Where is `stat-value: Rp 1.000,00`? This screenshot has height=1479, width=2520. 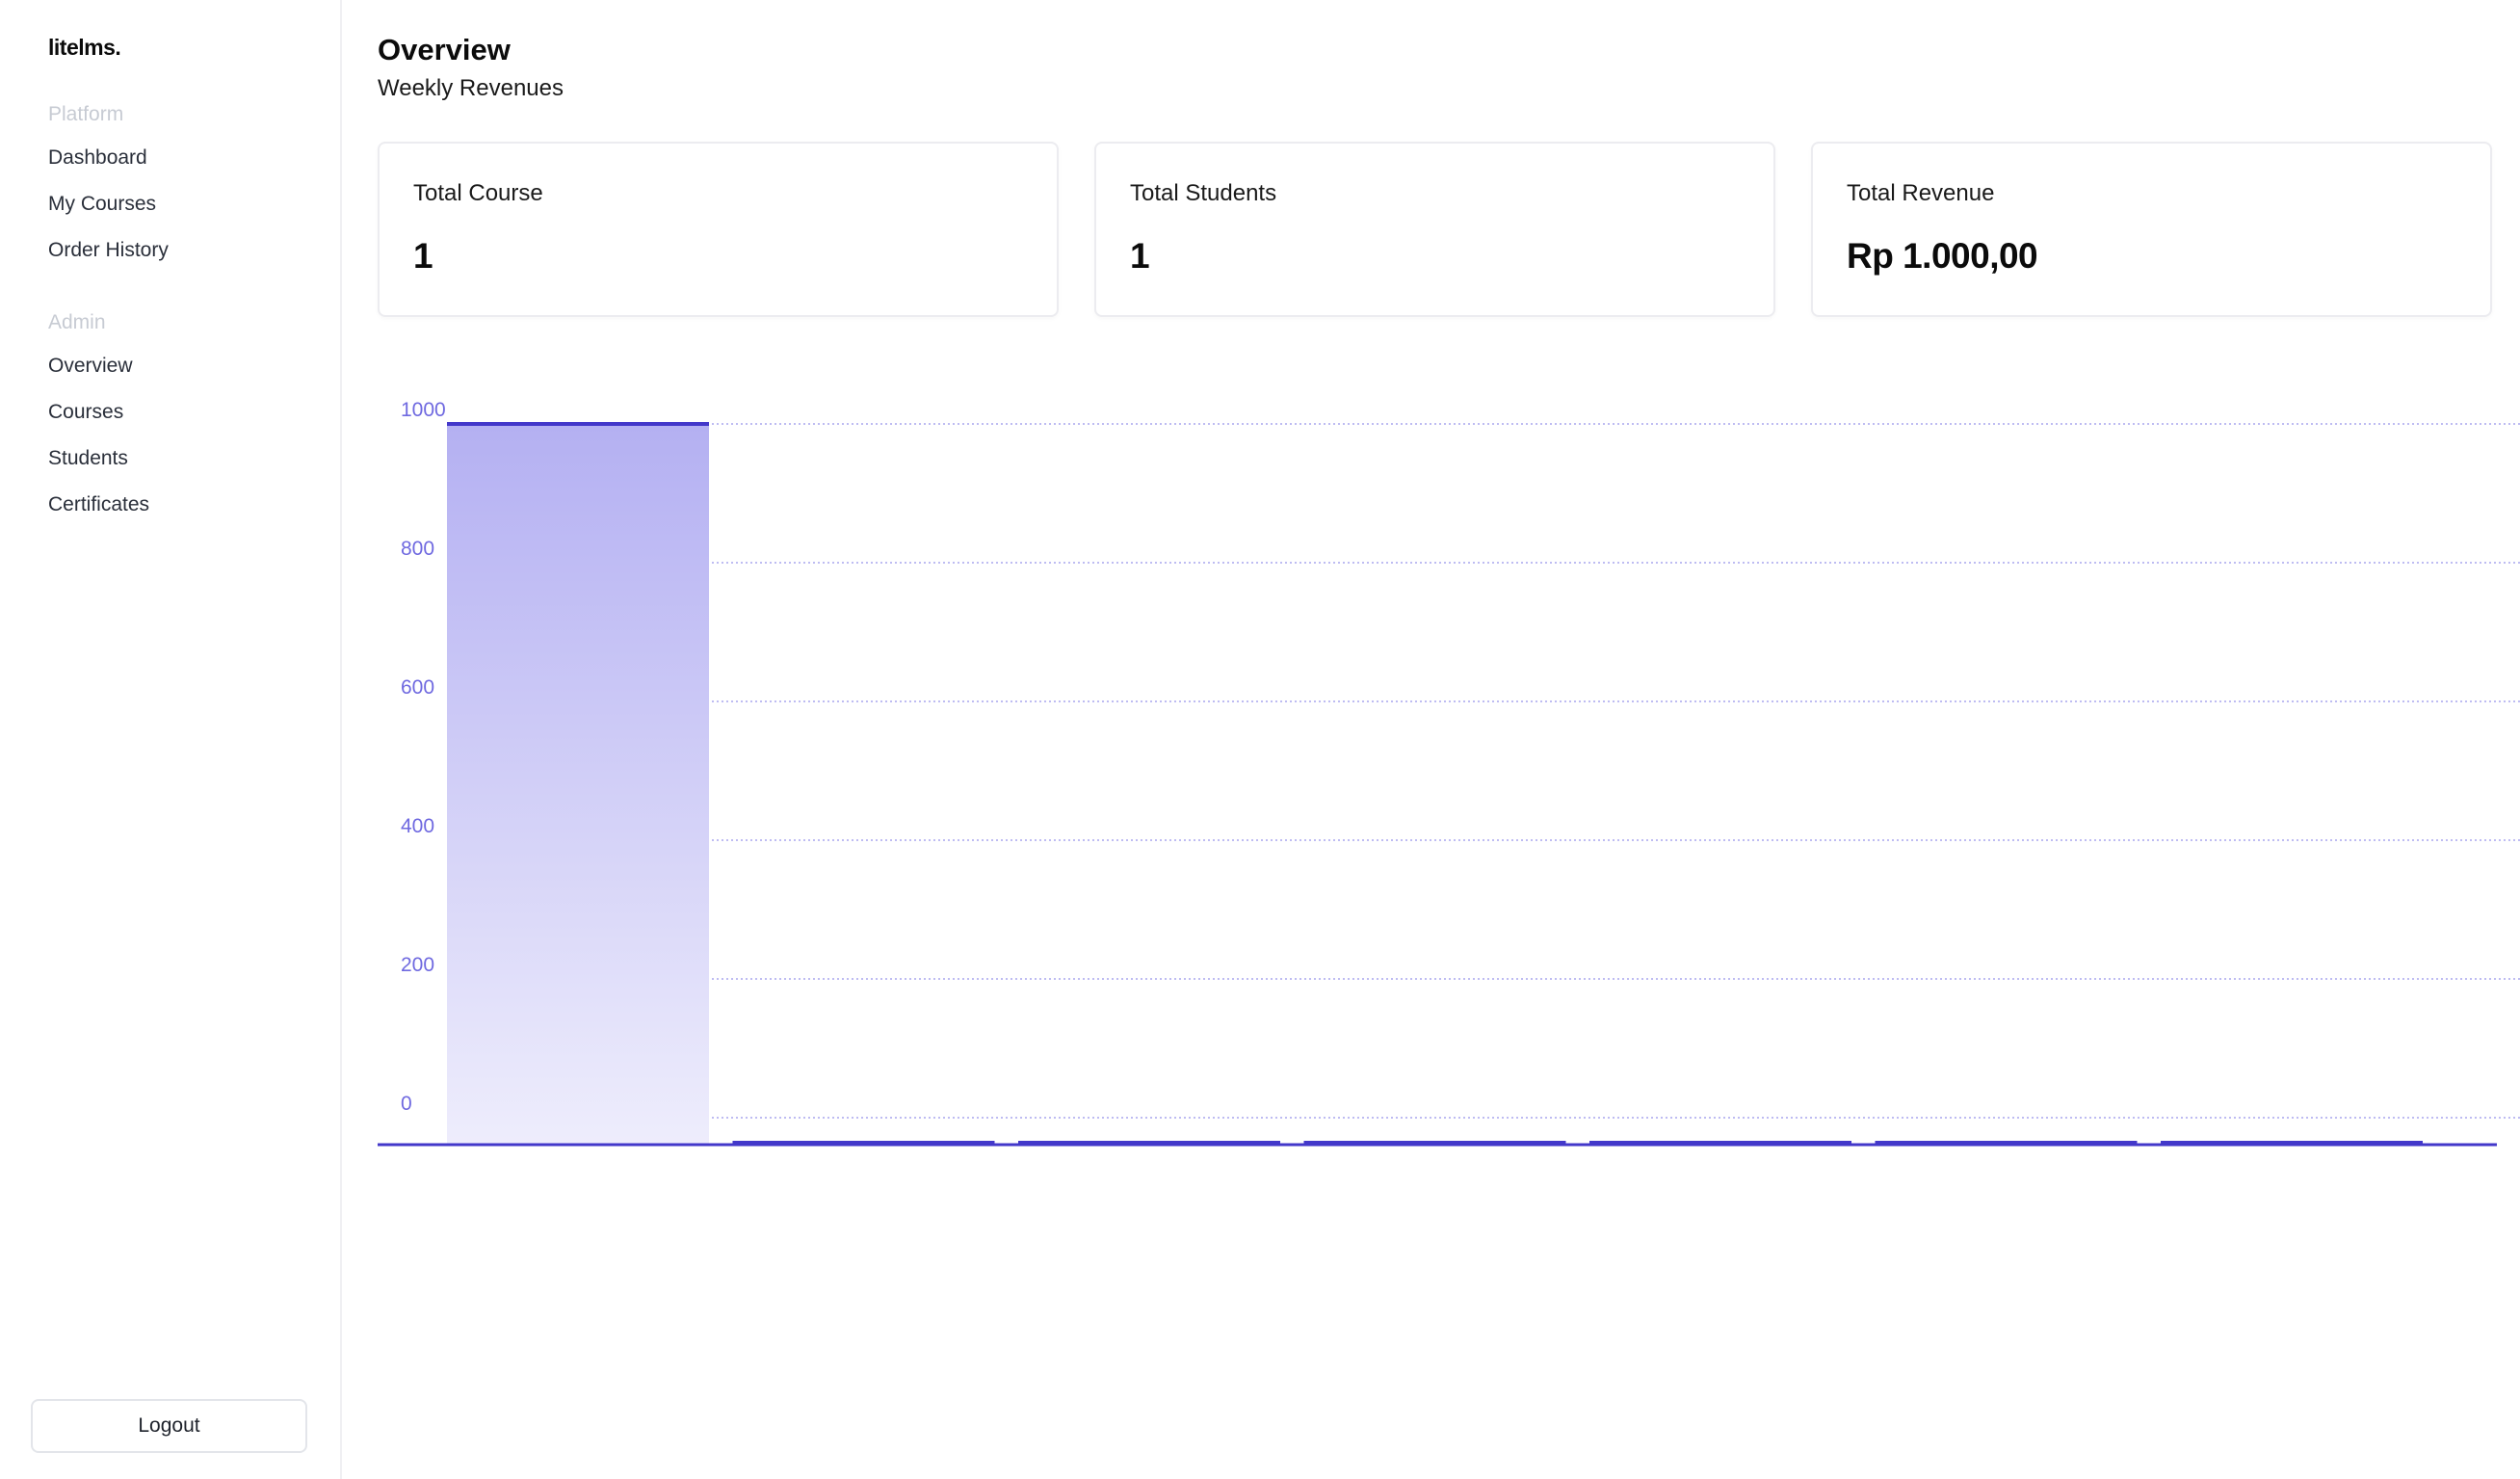
stat-value: Rp 1.000,00 is located at coordinates (1943, 256).